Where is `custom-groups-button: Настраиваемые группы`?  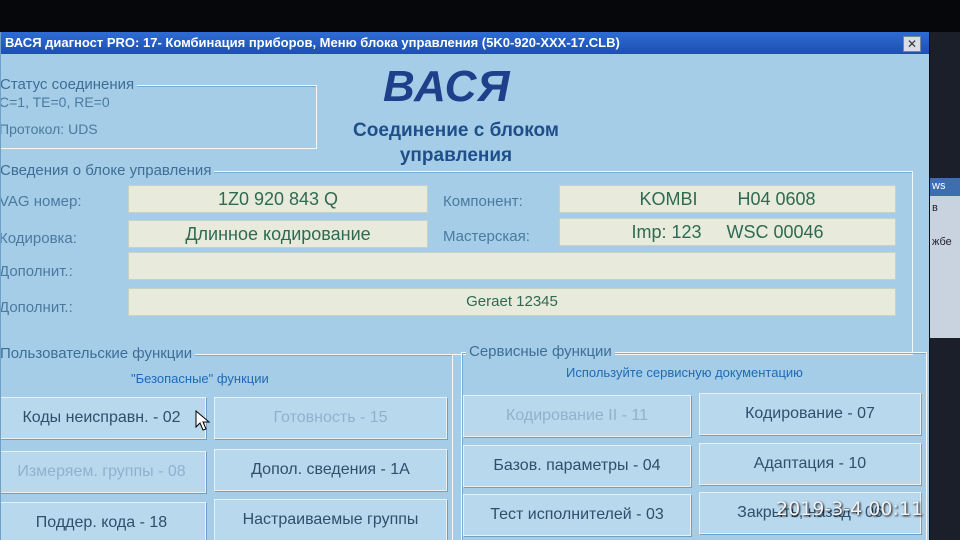 custom-groups-button: Настраиваемые группы is located at coordinates (330, 519).